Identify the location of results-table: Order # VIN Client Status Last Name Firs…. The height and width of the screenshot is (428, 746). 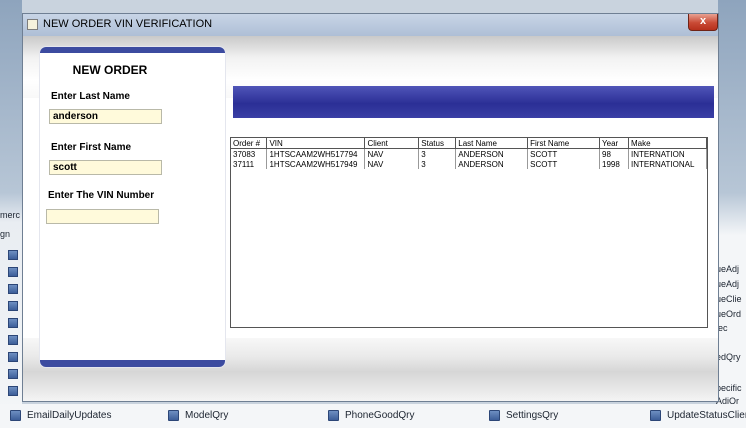
(469, 153).